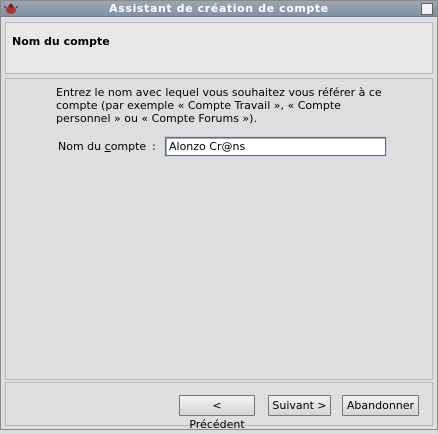 This screenshot has width=438, height=434. I want to click on account-name-label-suffix: ompte, so click(128, 146).